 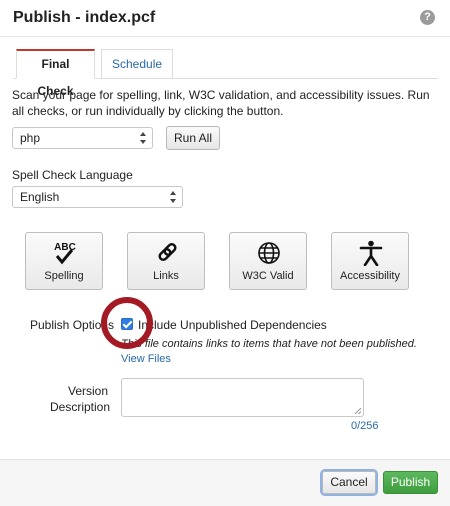 I want to click on tab-bar: Final Check Schedule, so click(x=225, y=73).